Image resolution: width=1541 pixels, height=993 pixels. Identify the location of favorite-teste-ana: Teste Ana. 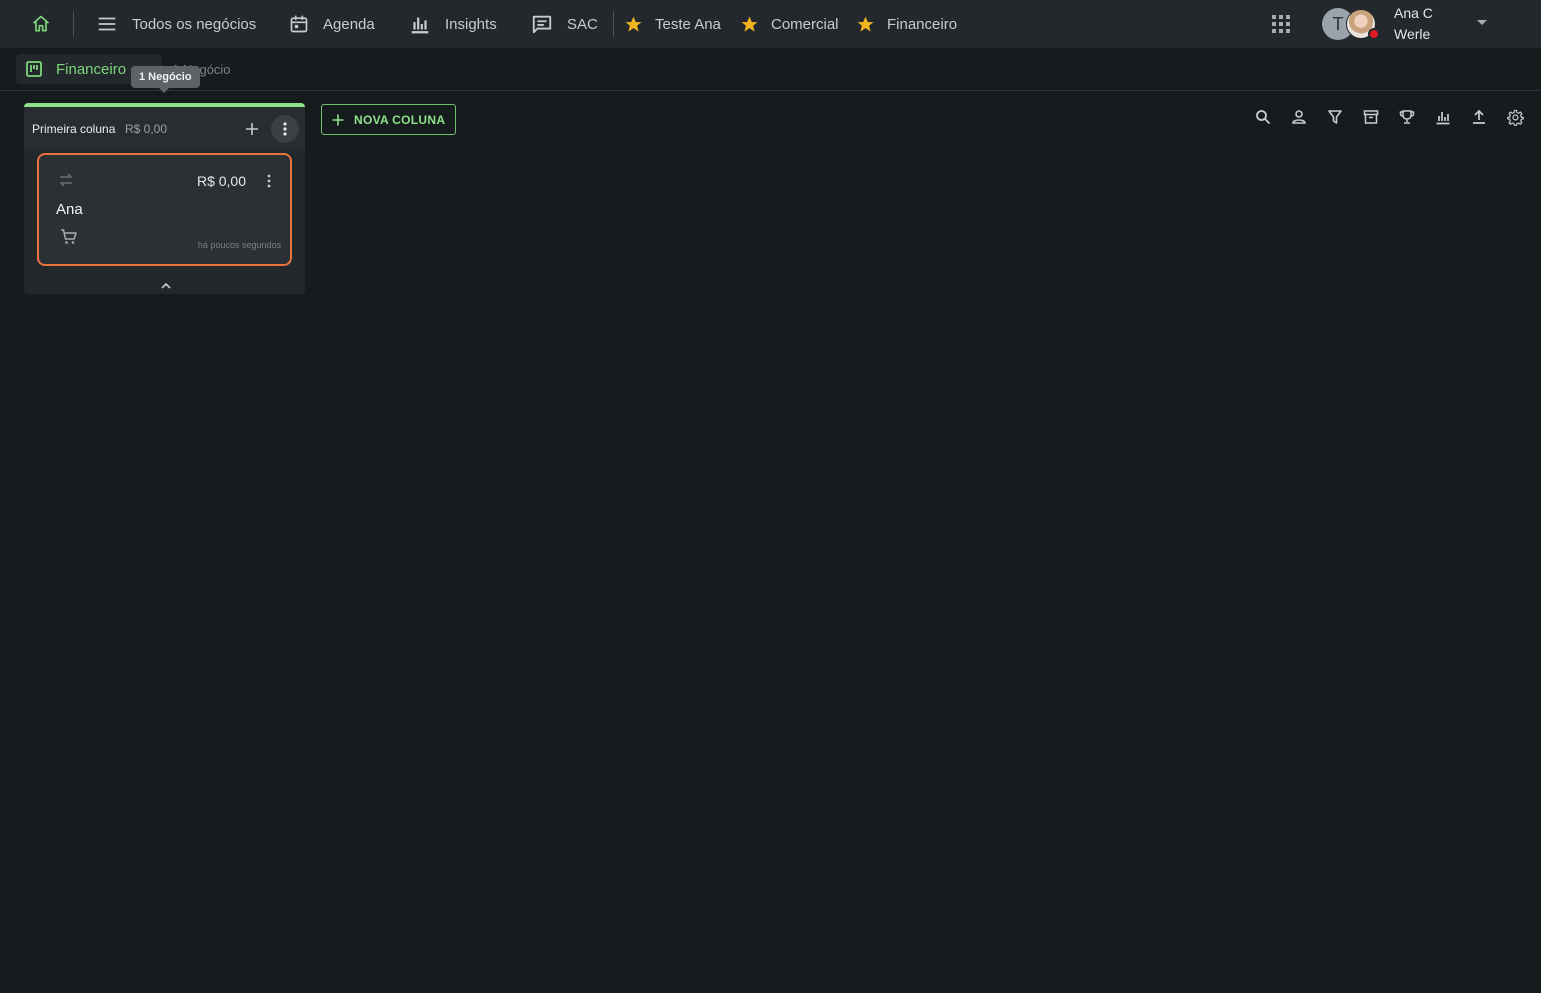
(672, 24).